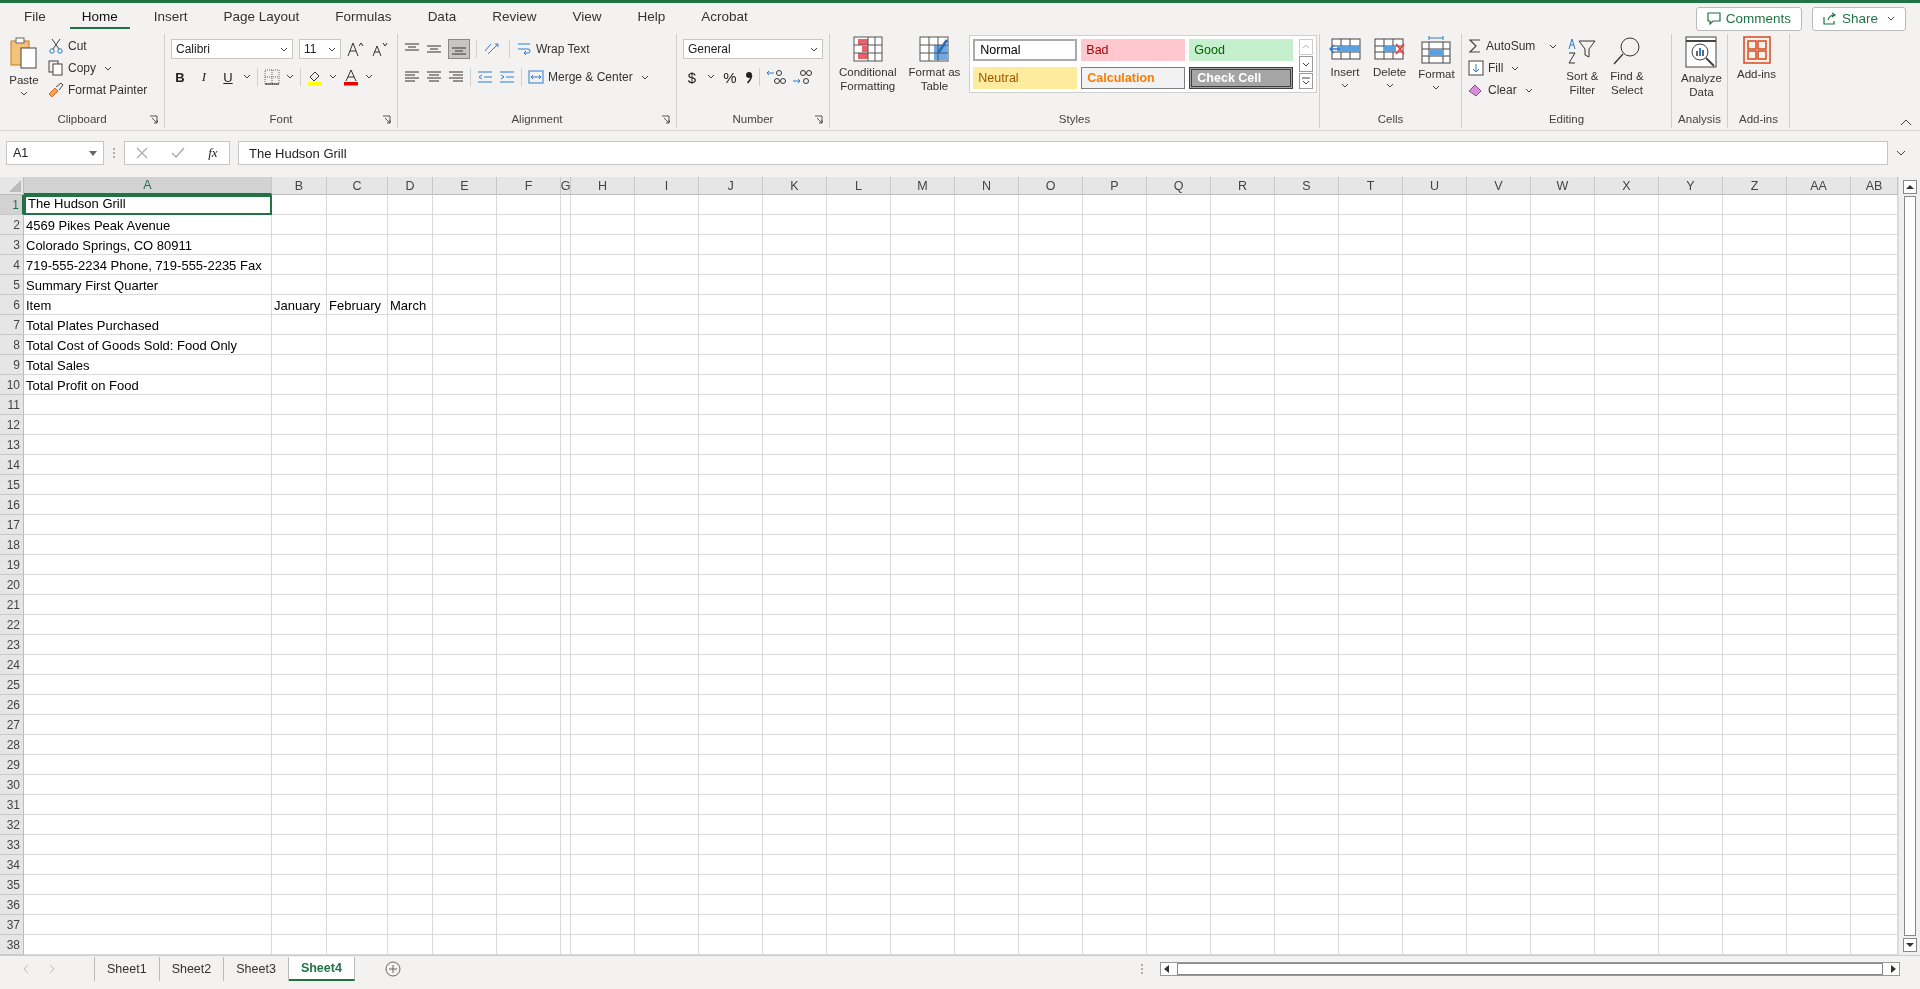  Describe the element at coordinates (12, 265) in the screenshot. I see `row-header: 4` at that location.